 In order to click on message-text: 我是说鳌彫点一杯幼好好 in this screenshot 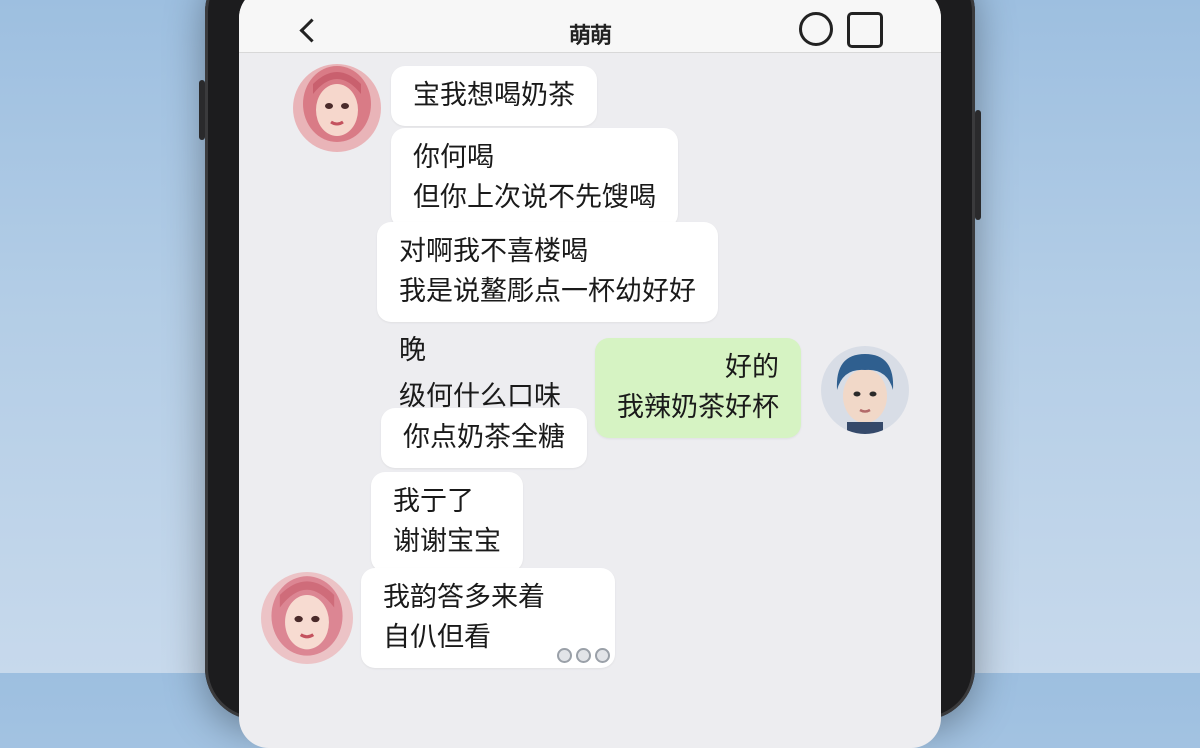, I will do `click(547, 291)`.